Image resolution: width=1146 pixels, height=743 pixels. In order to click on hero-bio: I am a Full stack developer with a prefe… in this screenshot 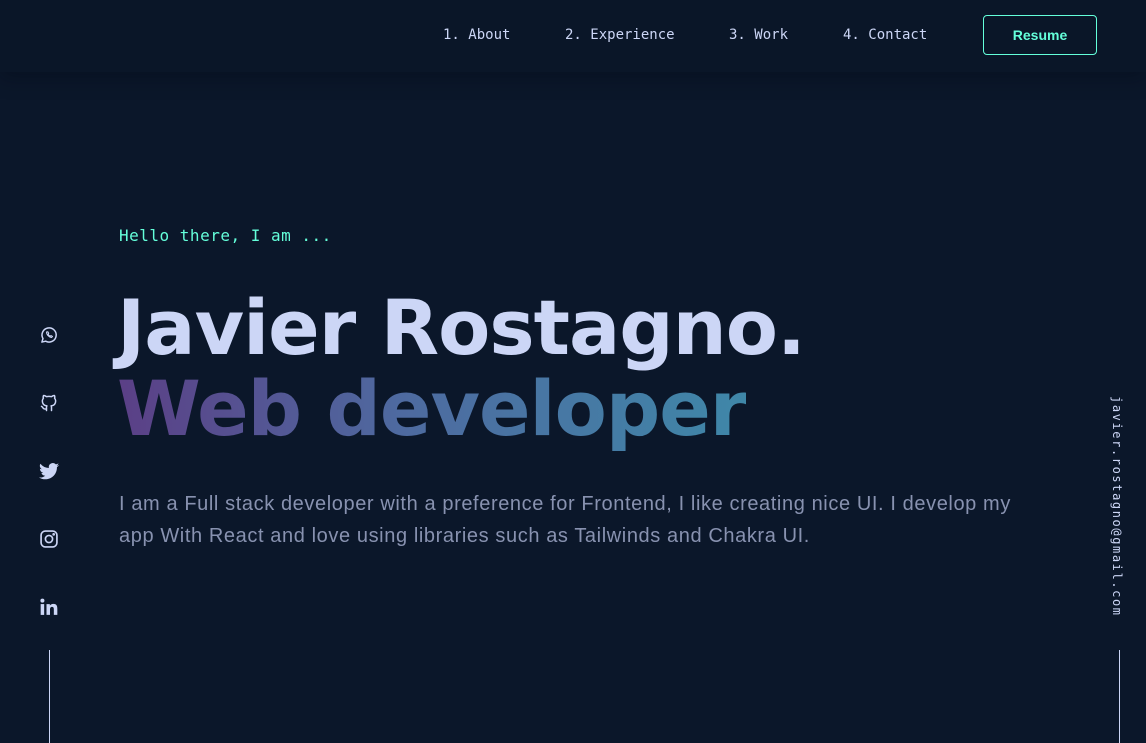, I will do `click(565, 520)`.